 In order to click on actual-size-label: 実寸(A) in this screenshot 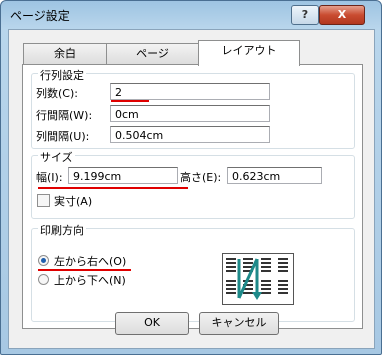, I will do `click(73, 201)`.